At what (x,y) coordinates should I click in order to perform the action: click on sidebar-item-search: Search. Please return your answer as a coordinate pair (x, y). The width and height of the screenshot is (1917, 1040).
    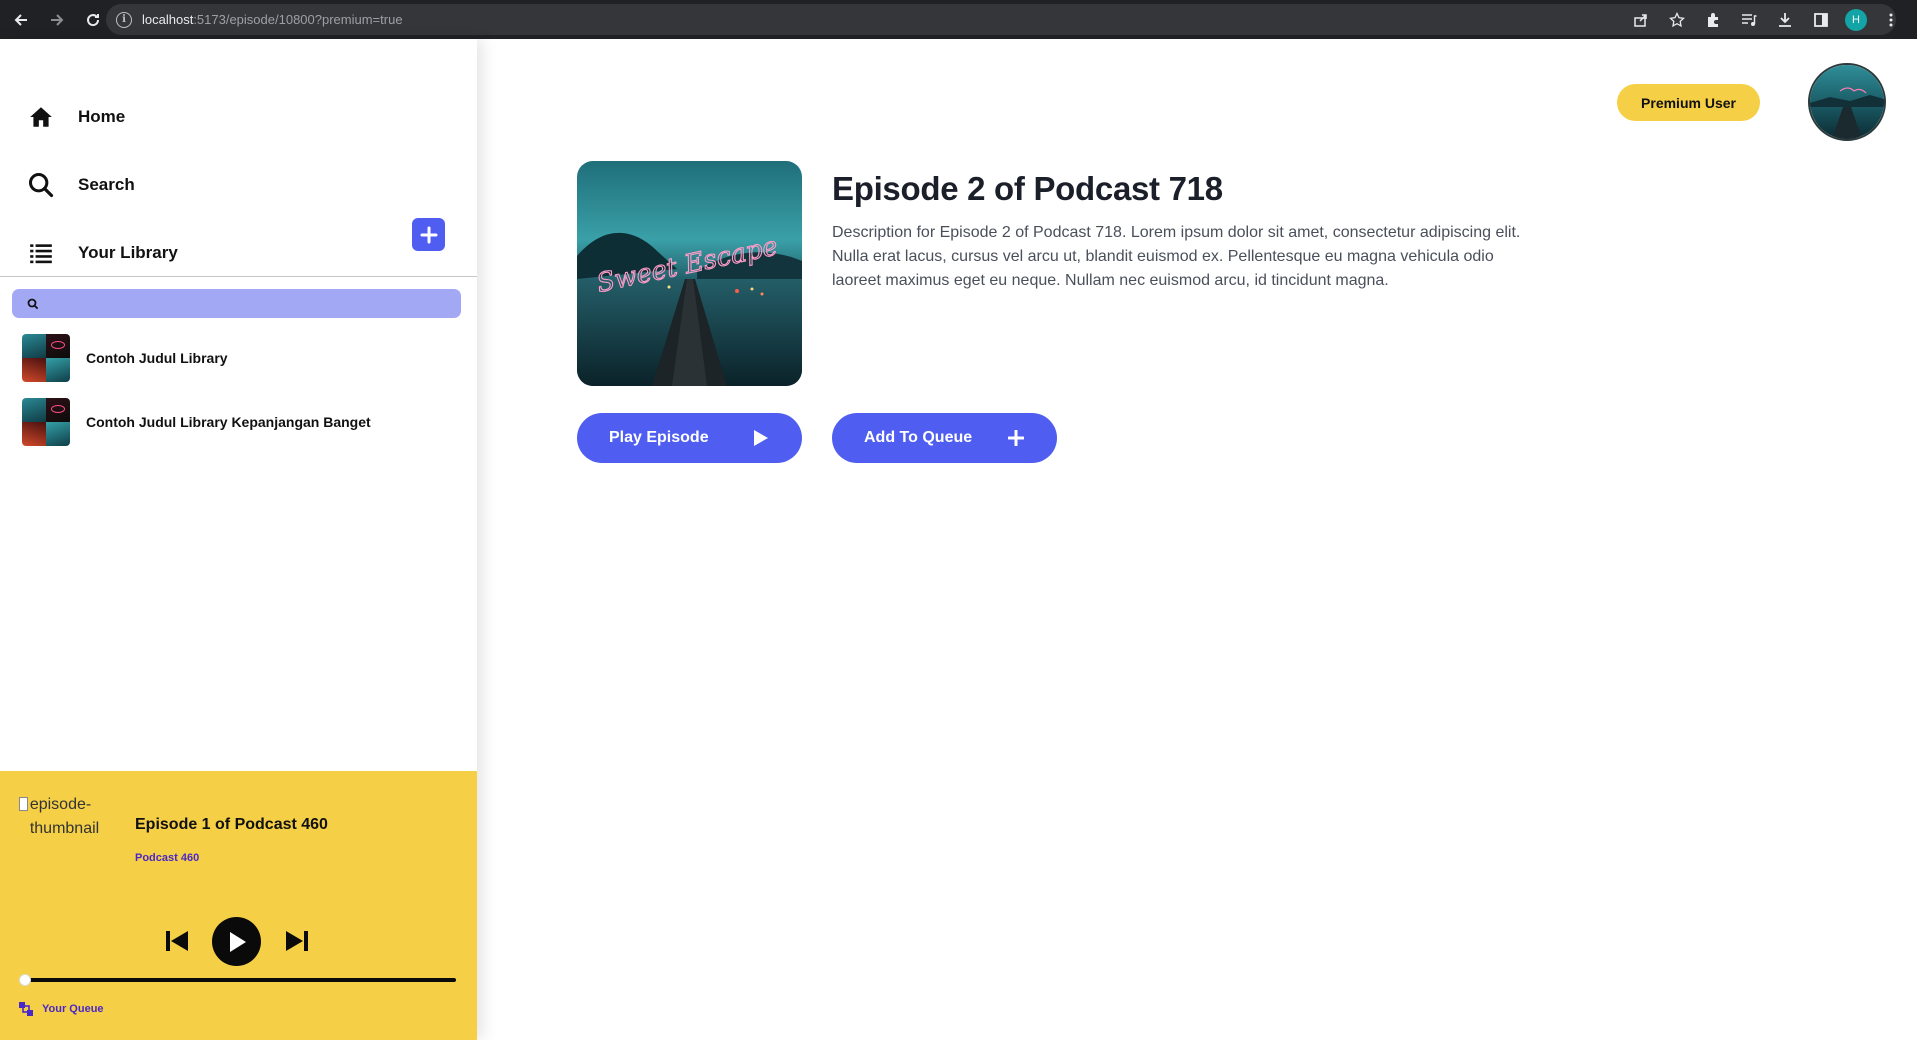
    Looking at the image, I should click on (80, 185).